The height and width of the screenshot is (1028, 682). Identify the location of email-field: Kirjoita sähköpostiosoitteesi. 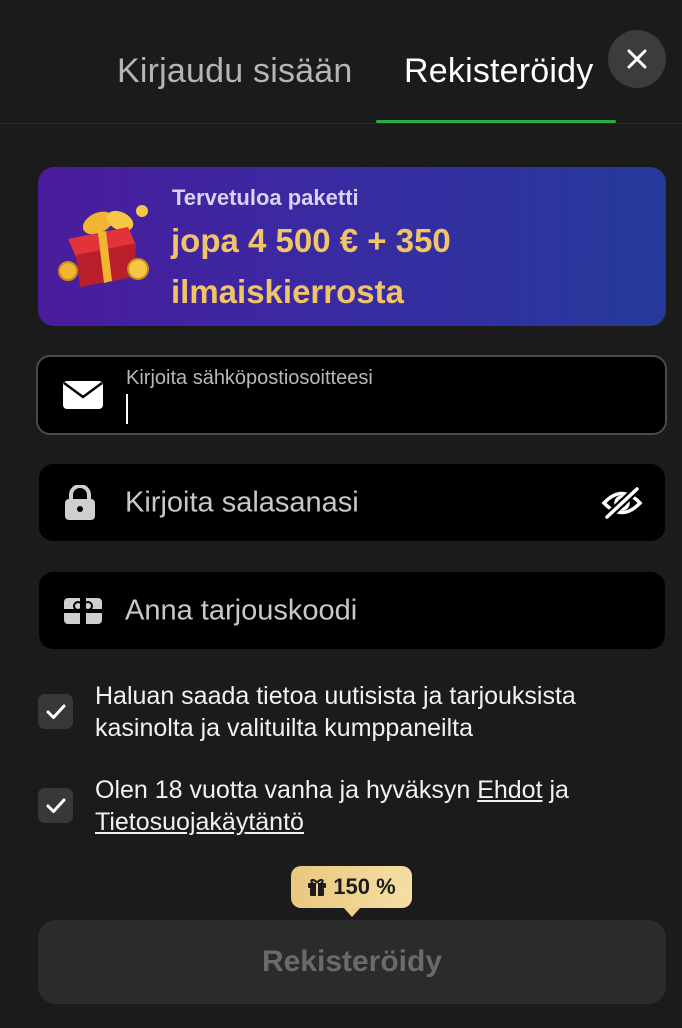
(351, 395).